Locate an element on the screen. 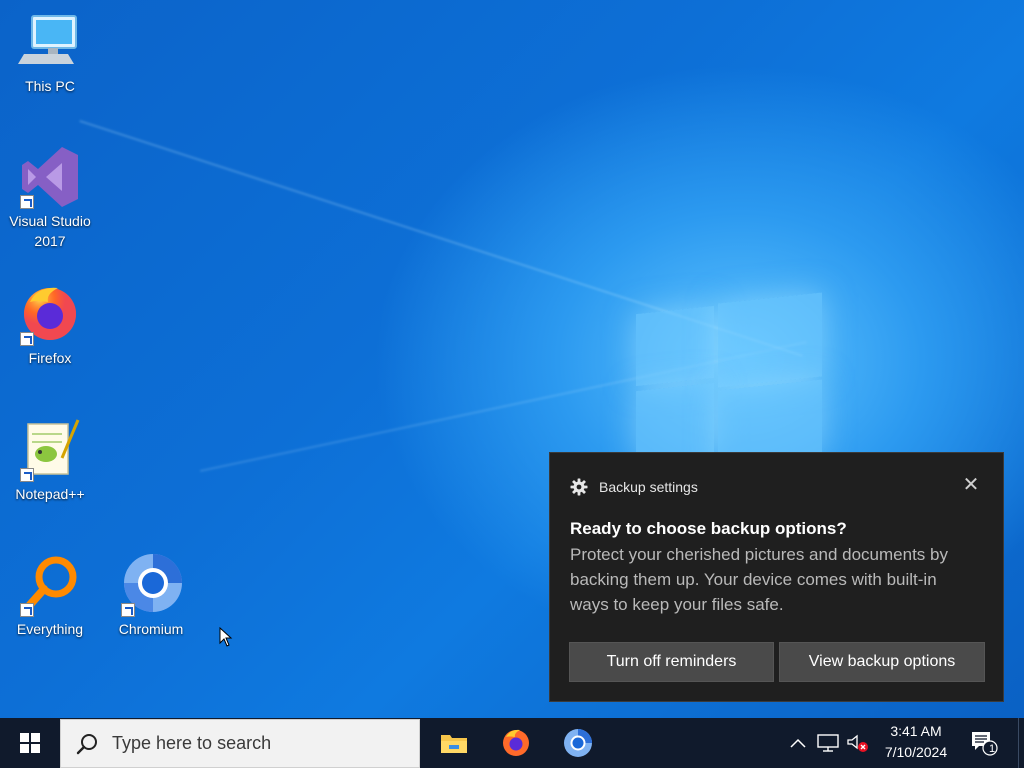 This screenshot has width=1024, height=768. search-input is located at coordinates (257, 743).